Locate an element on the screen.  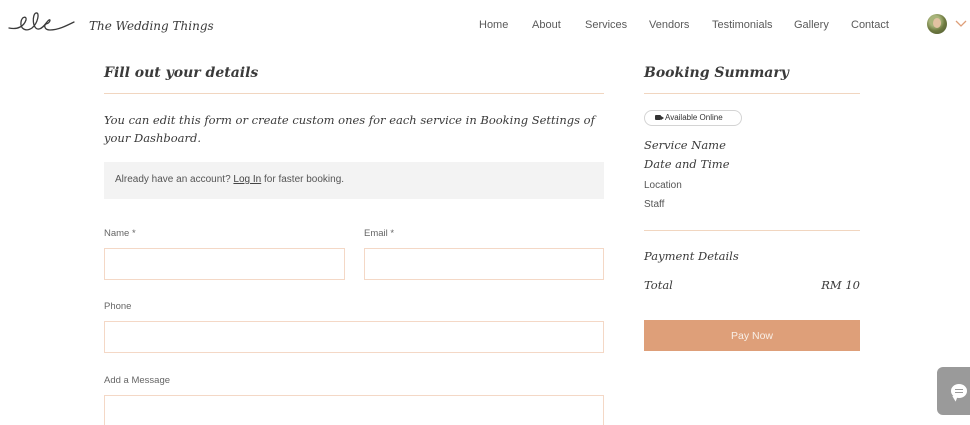
name-label: Name * is located at coordinates (120, 233).